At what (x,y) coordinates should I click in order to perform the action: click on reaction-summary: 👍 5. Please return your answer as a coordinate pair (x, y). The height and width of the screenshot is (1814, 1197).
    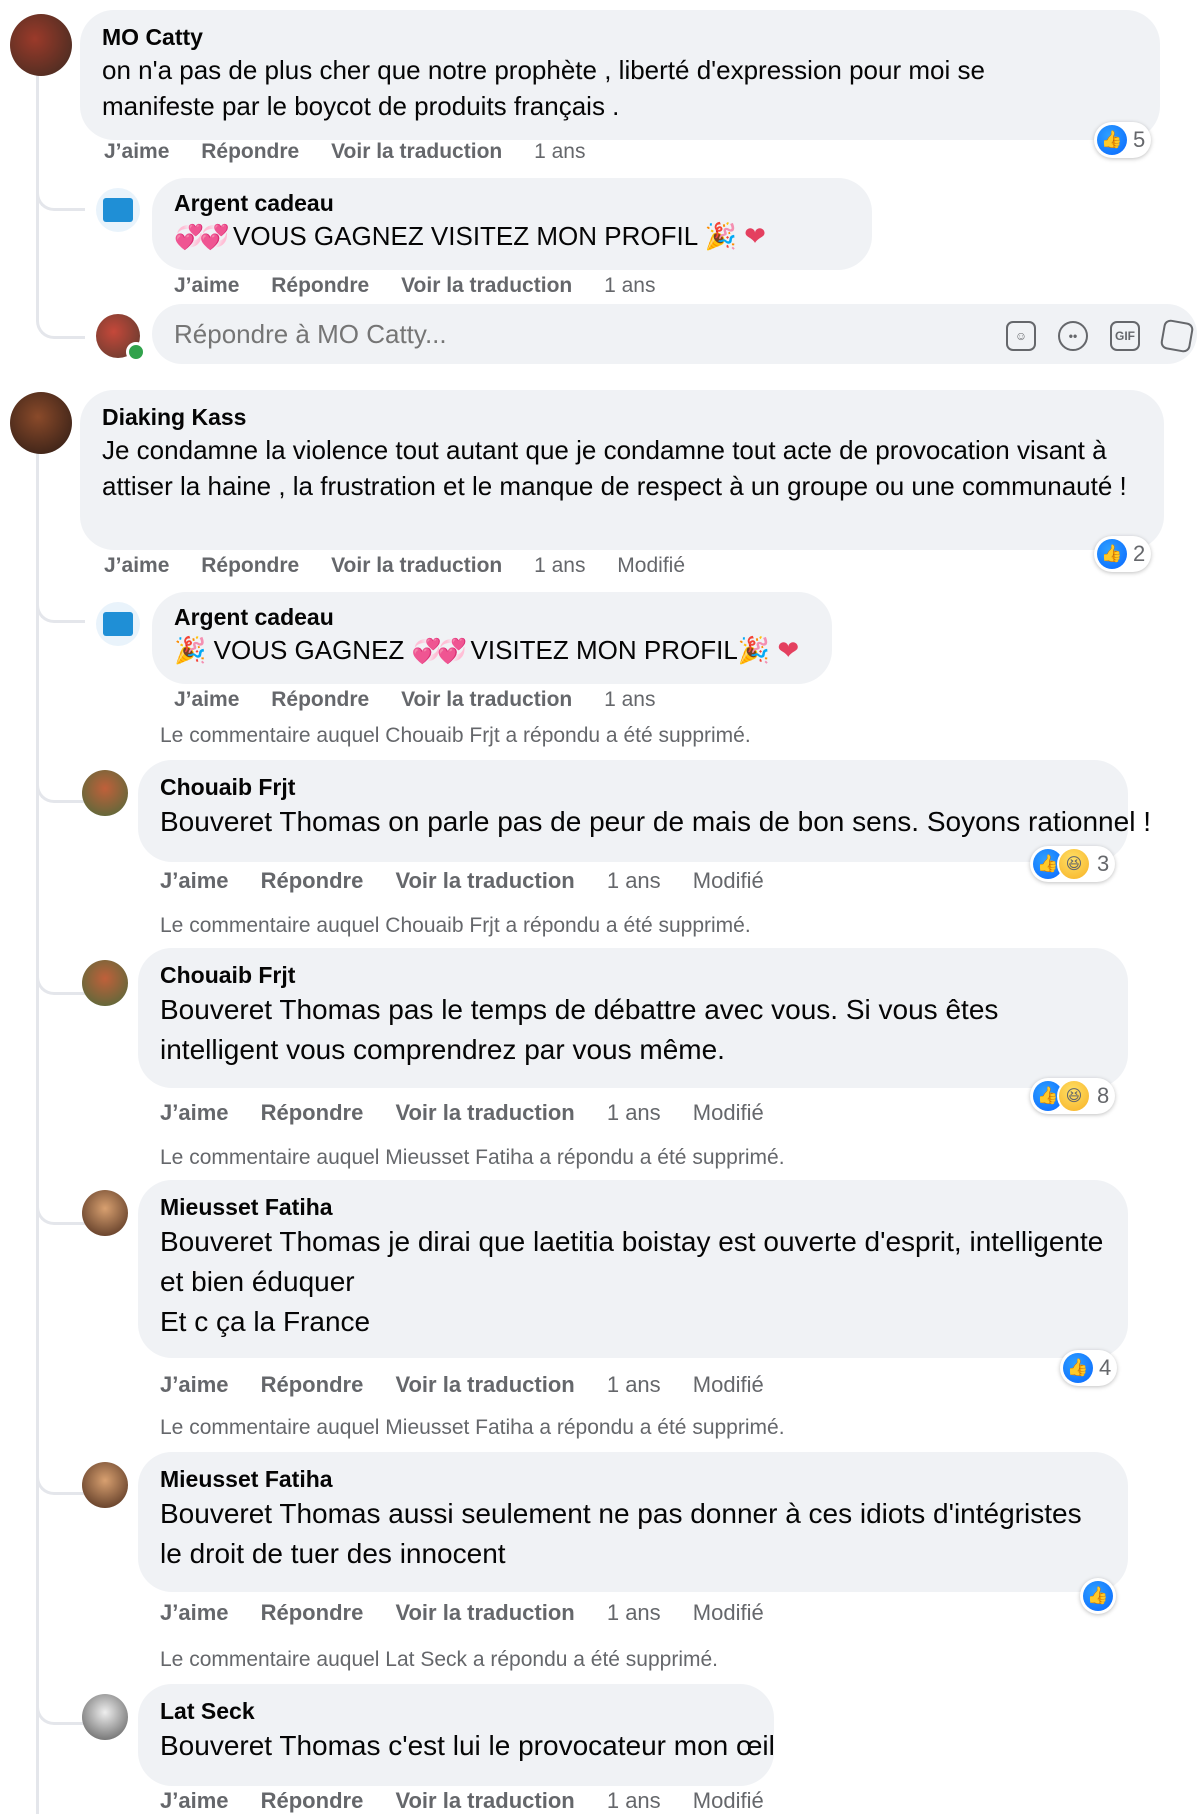
    Looking at the image, I should click on (1123, 140).